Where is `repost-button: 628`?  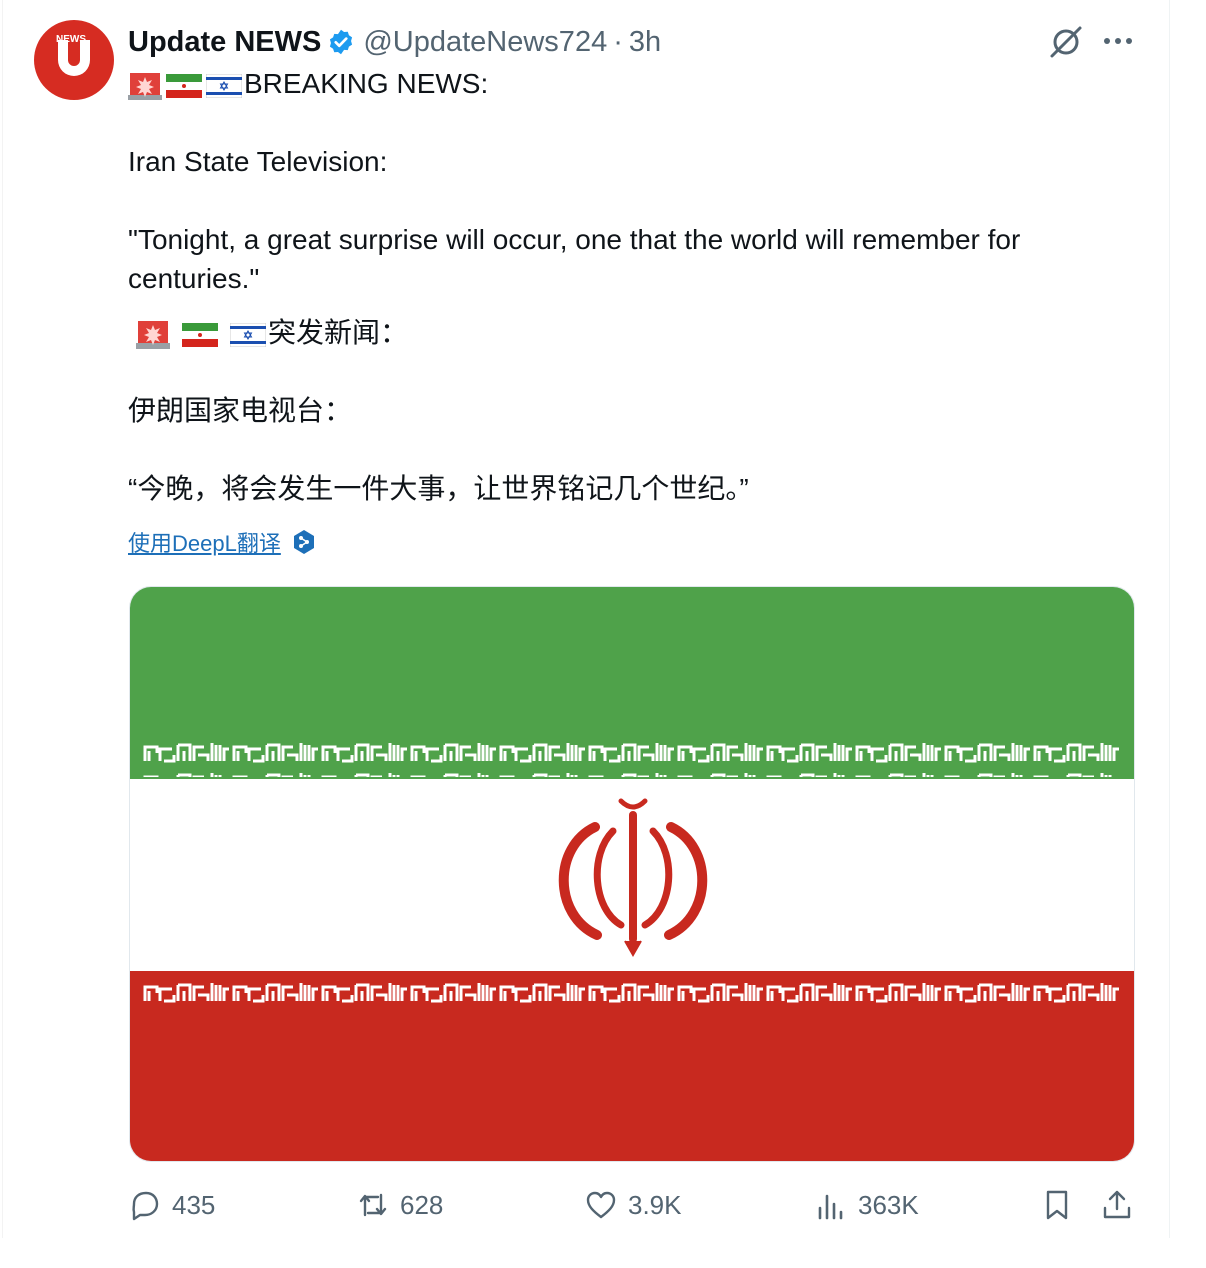
repost-button: 628 is located at coordinates (399, 1205).